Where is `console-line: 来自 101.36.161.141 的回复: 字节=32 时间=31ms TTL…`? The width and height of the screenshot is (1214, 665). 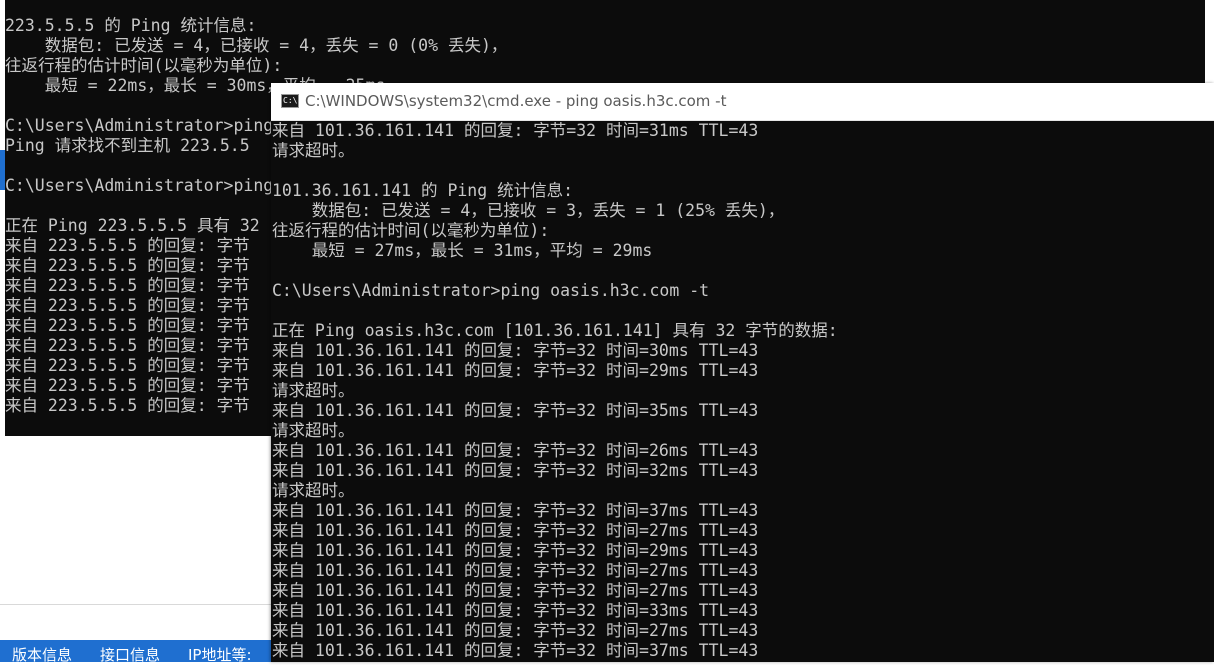 console-line: 来自 101.36.161.141 的回复: 字节=32 时间=31ms TTL… is located at coordinates (515, 130).